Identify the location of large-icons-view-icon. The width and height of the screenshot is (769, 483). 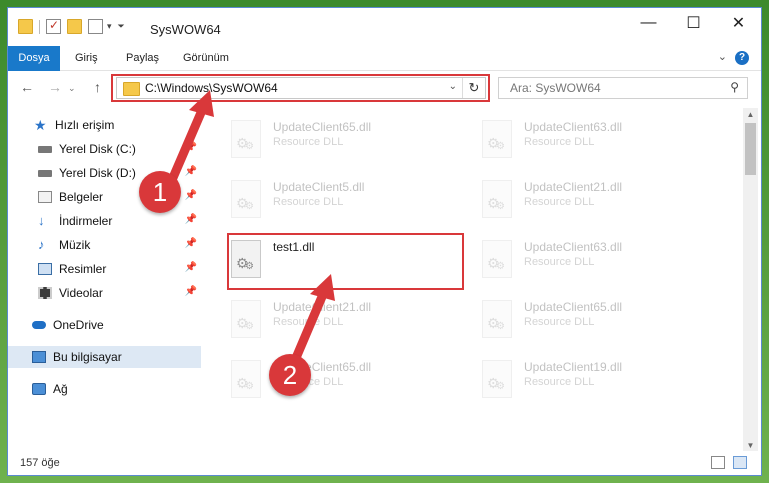
(740, 462).